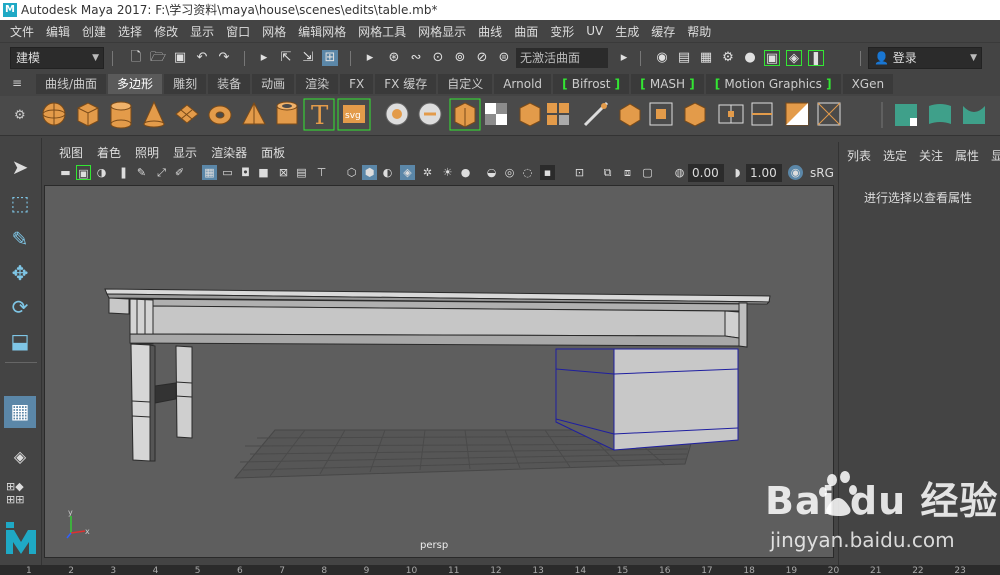  I want to click on drawer-cabinet, so click(647, 399).